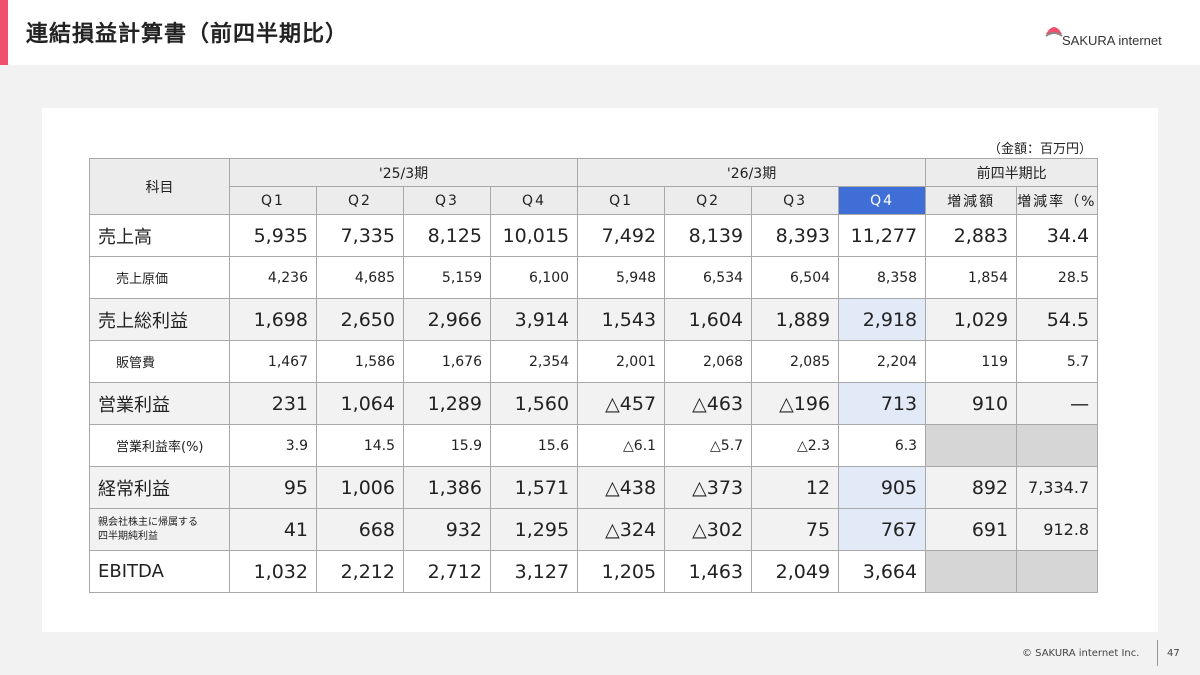  What do you see at coordinates (1057, 319) in the screenshot?
I see `cell: 54.5` at bounding box center [1057, 319].